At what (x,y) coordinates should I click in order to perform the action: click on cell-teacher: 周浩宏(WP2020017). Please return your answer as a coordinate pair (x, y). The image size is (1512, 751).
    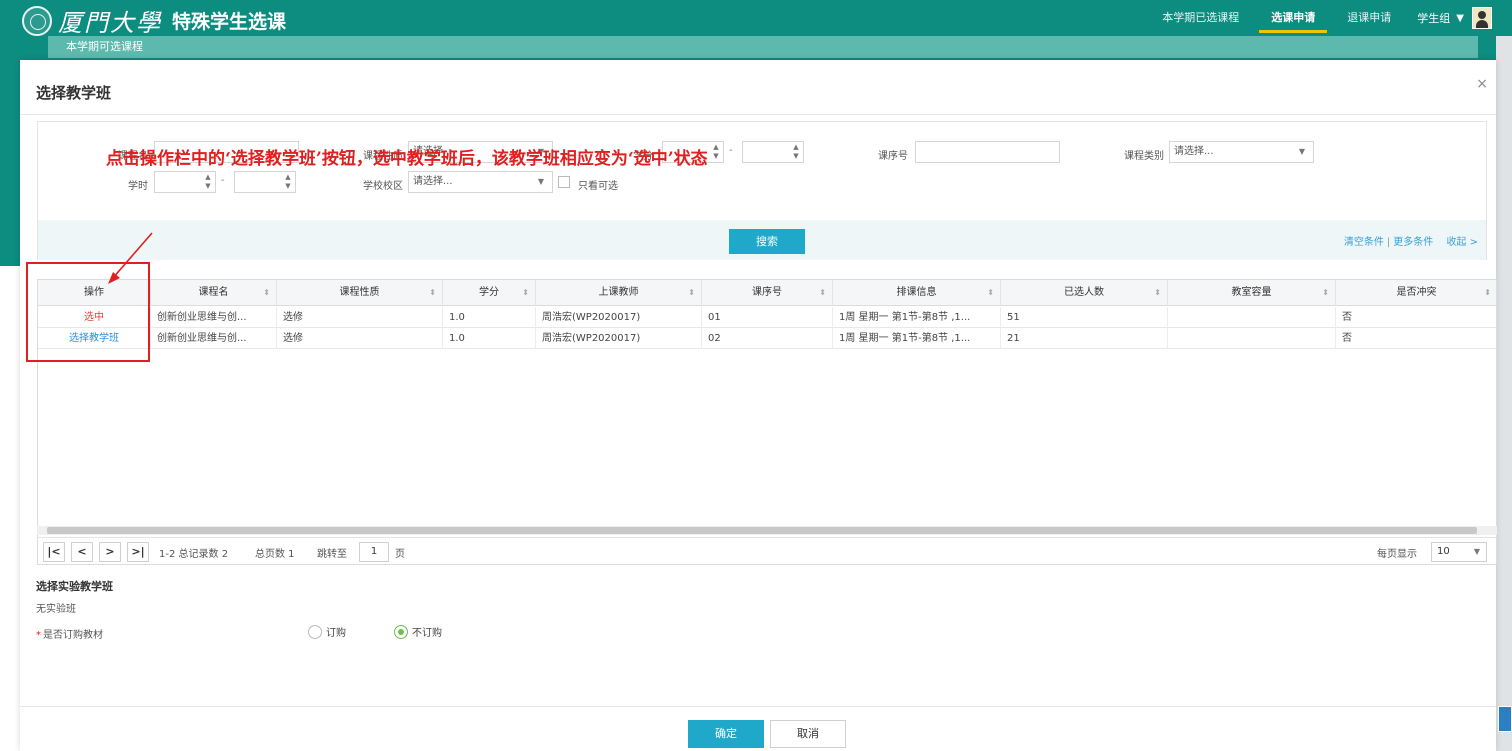
    Looking at the image, I should click on (619, 338).